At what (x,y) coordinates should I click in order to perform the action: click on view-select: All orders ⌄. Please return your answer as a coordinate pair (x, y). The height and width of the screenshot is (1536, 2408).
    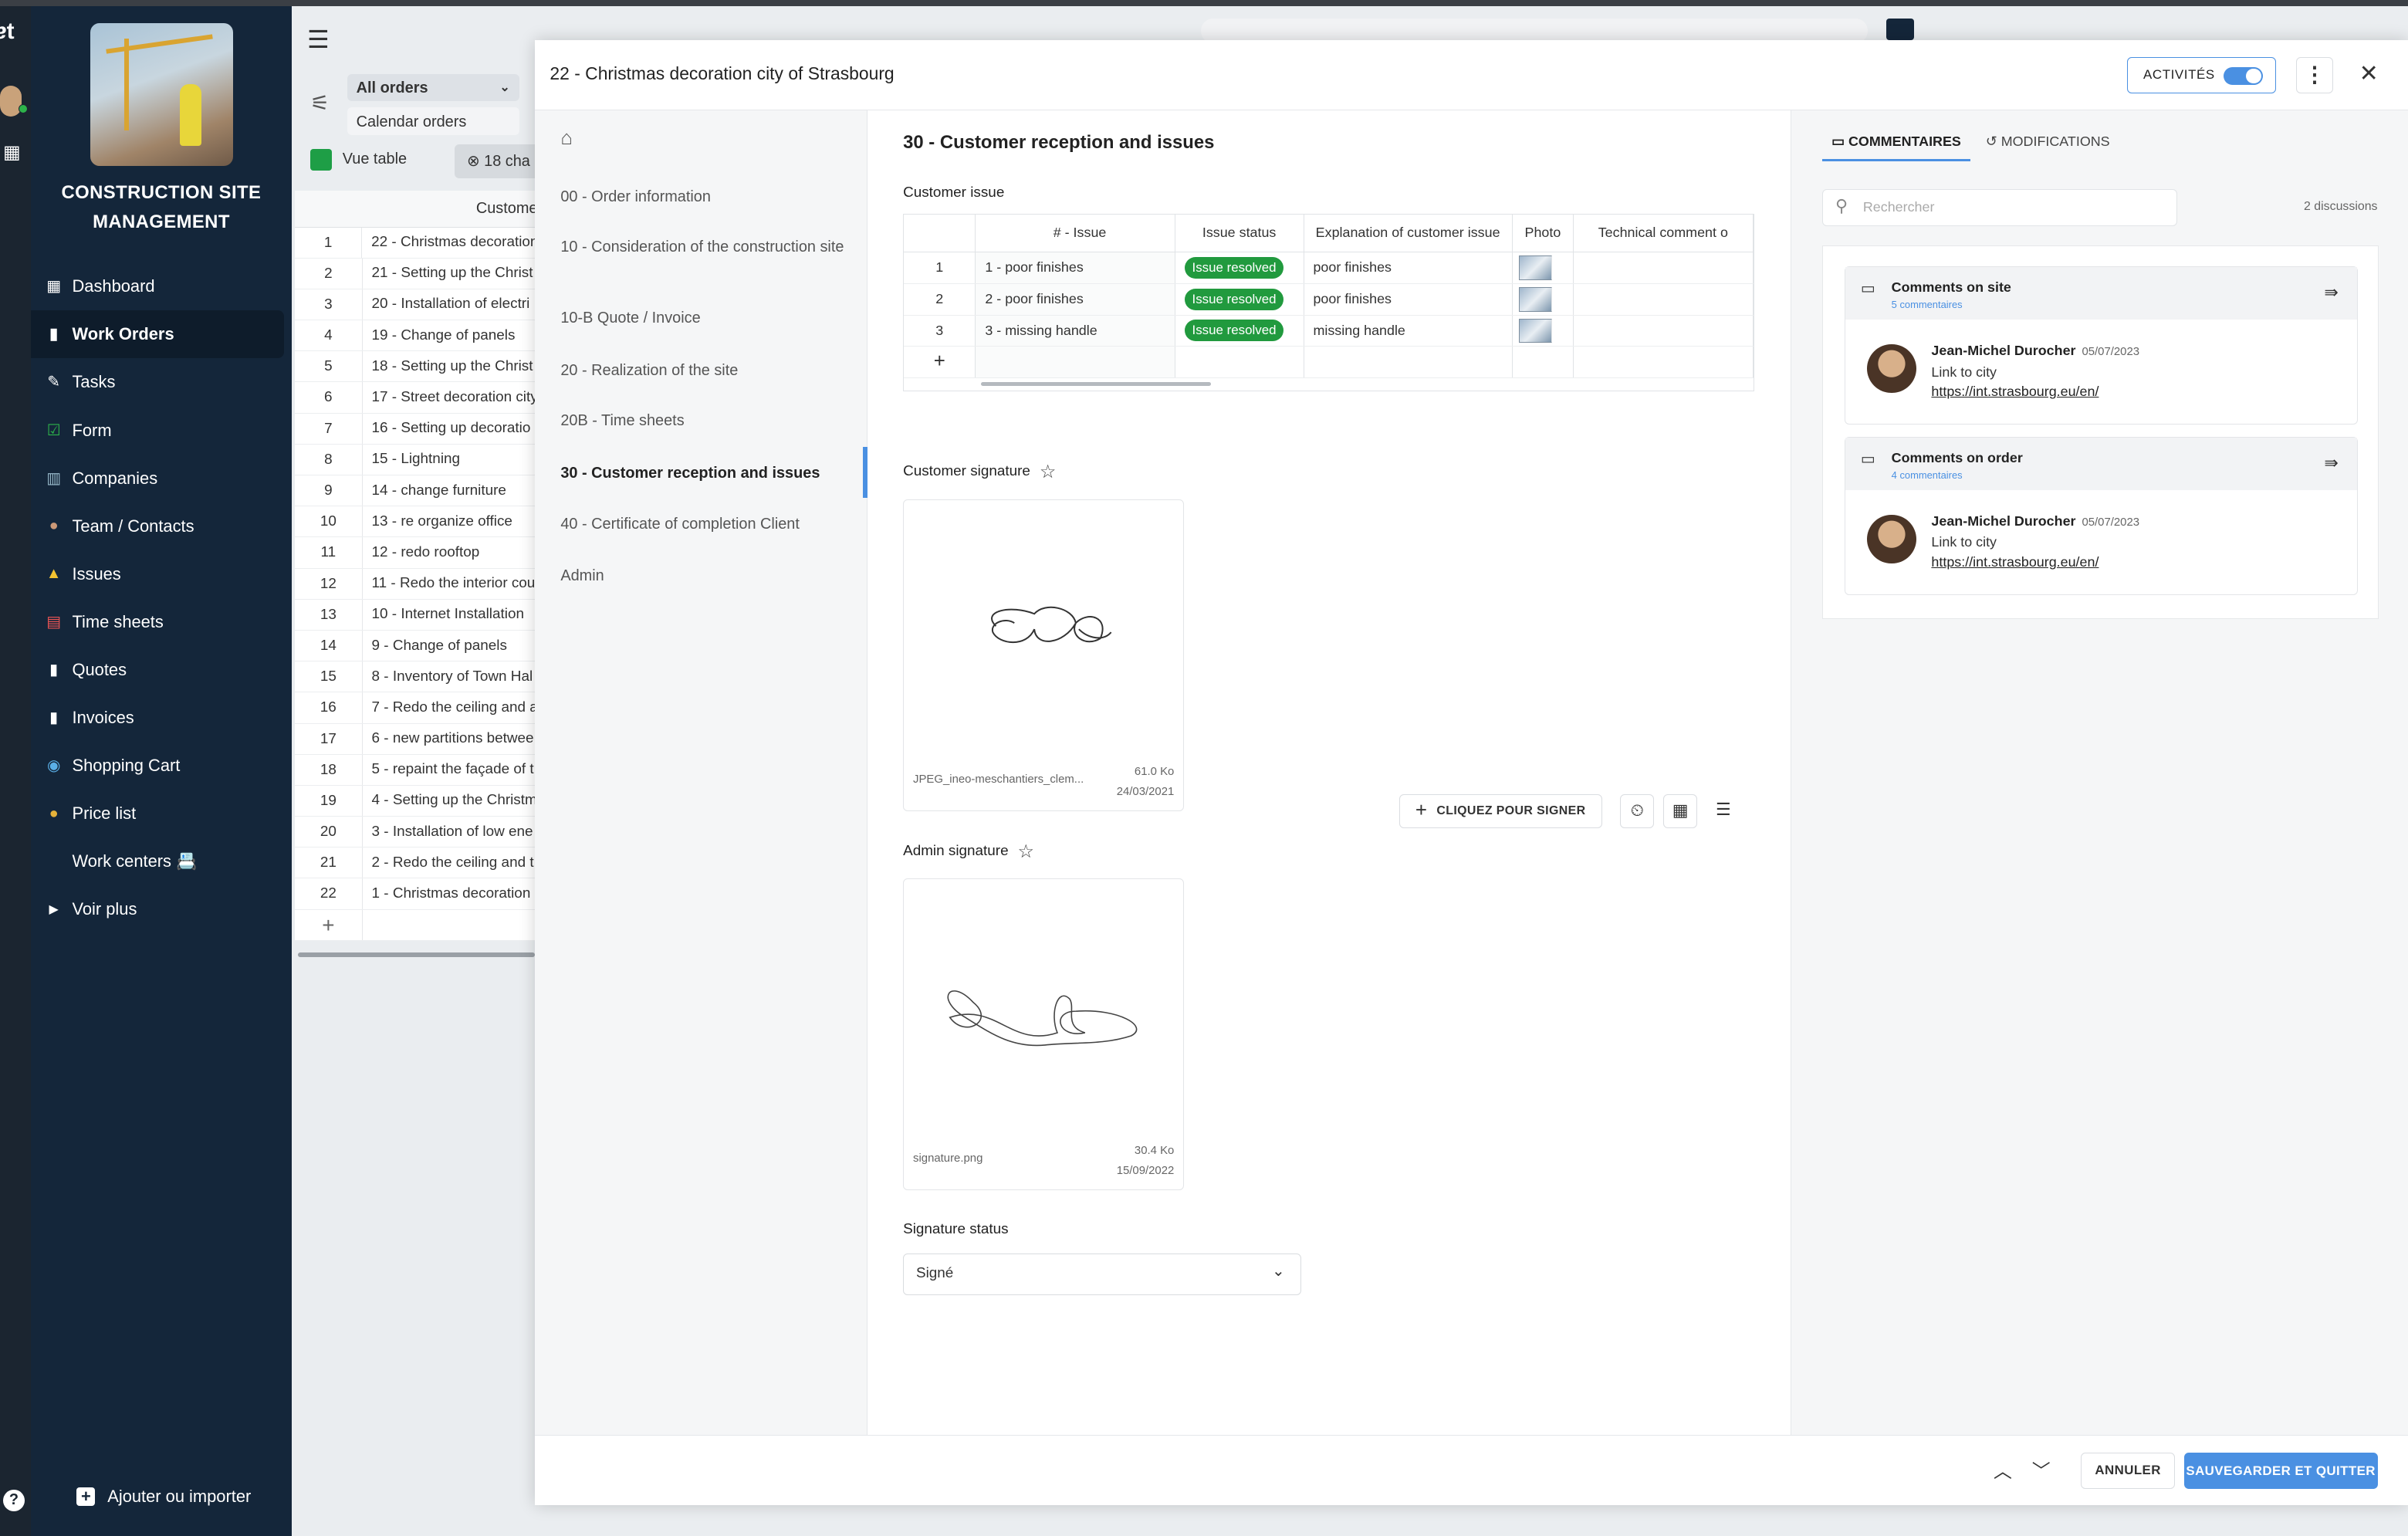
    Looking at the image, I should click on (433, 87).